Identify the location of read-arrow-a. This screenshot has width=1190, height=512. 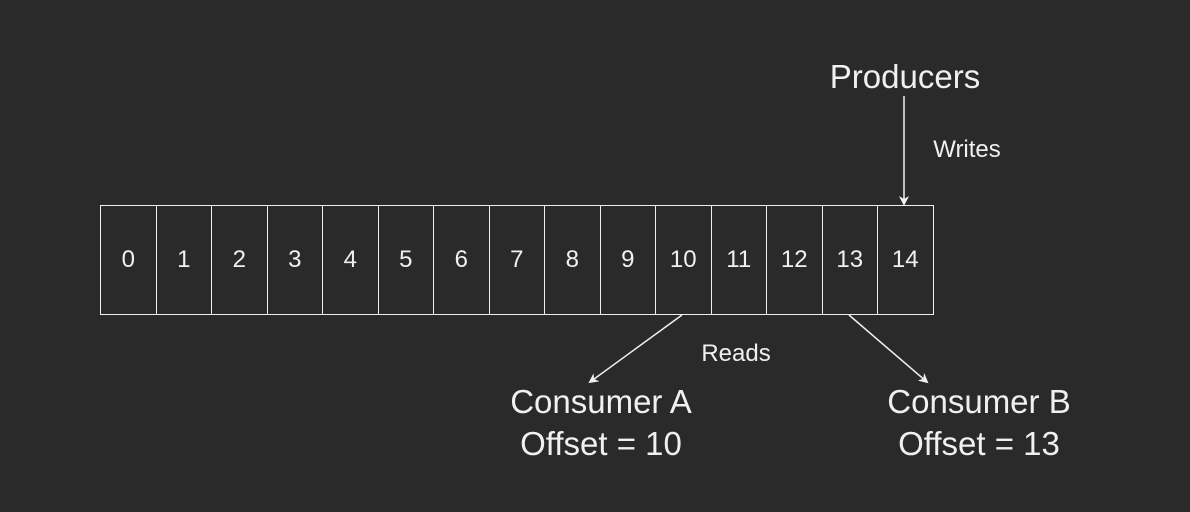
(635, 349).